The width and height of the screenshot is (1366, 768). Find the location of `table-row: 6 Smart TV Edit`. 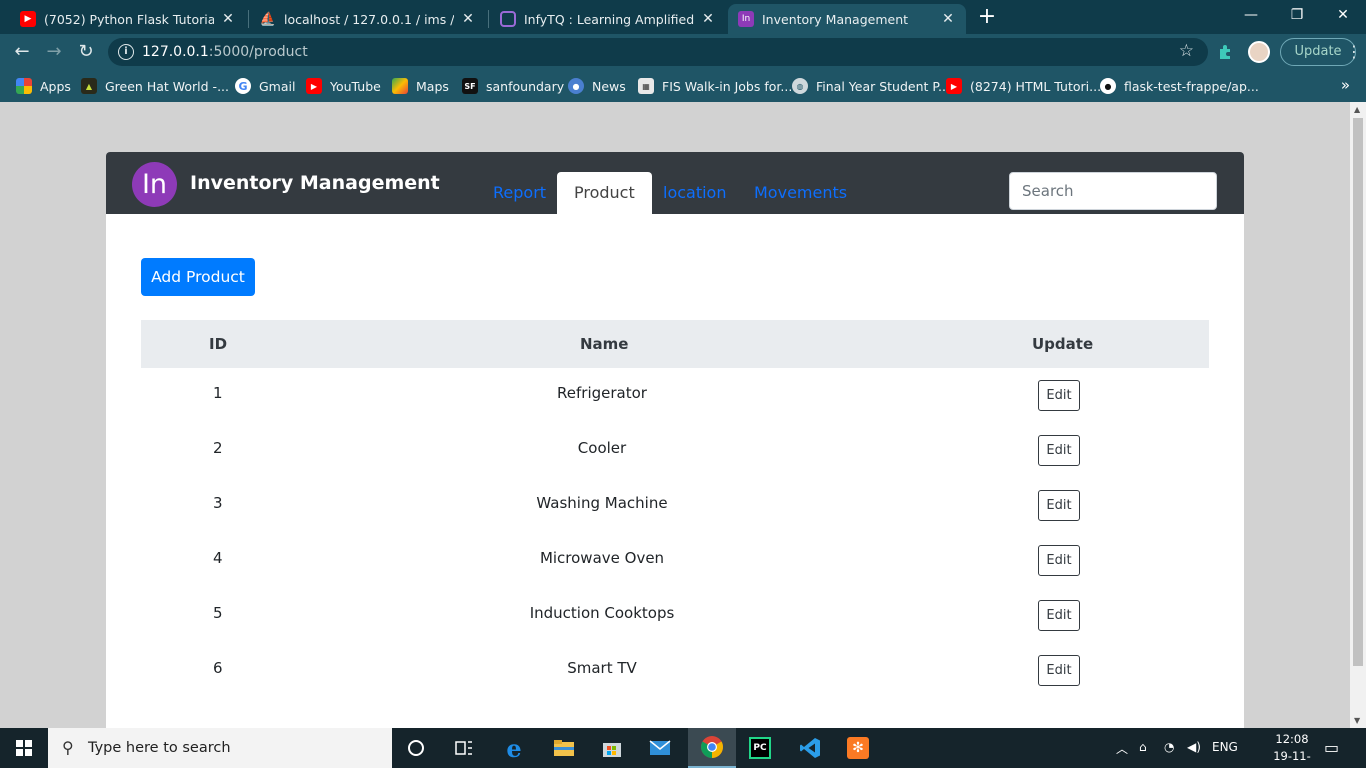

table-row: 6 Smart TV Edit is located at coordinates (675, 670).